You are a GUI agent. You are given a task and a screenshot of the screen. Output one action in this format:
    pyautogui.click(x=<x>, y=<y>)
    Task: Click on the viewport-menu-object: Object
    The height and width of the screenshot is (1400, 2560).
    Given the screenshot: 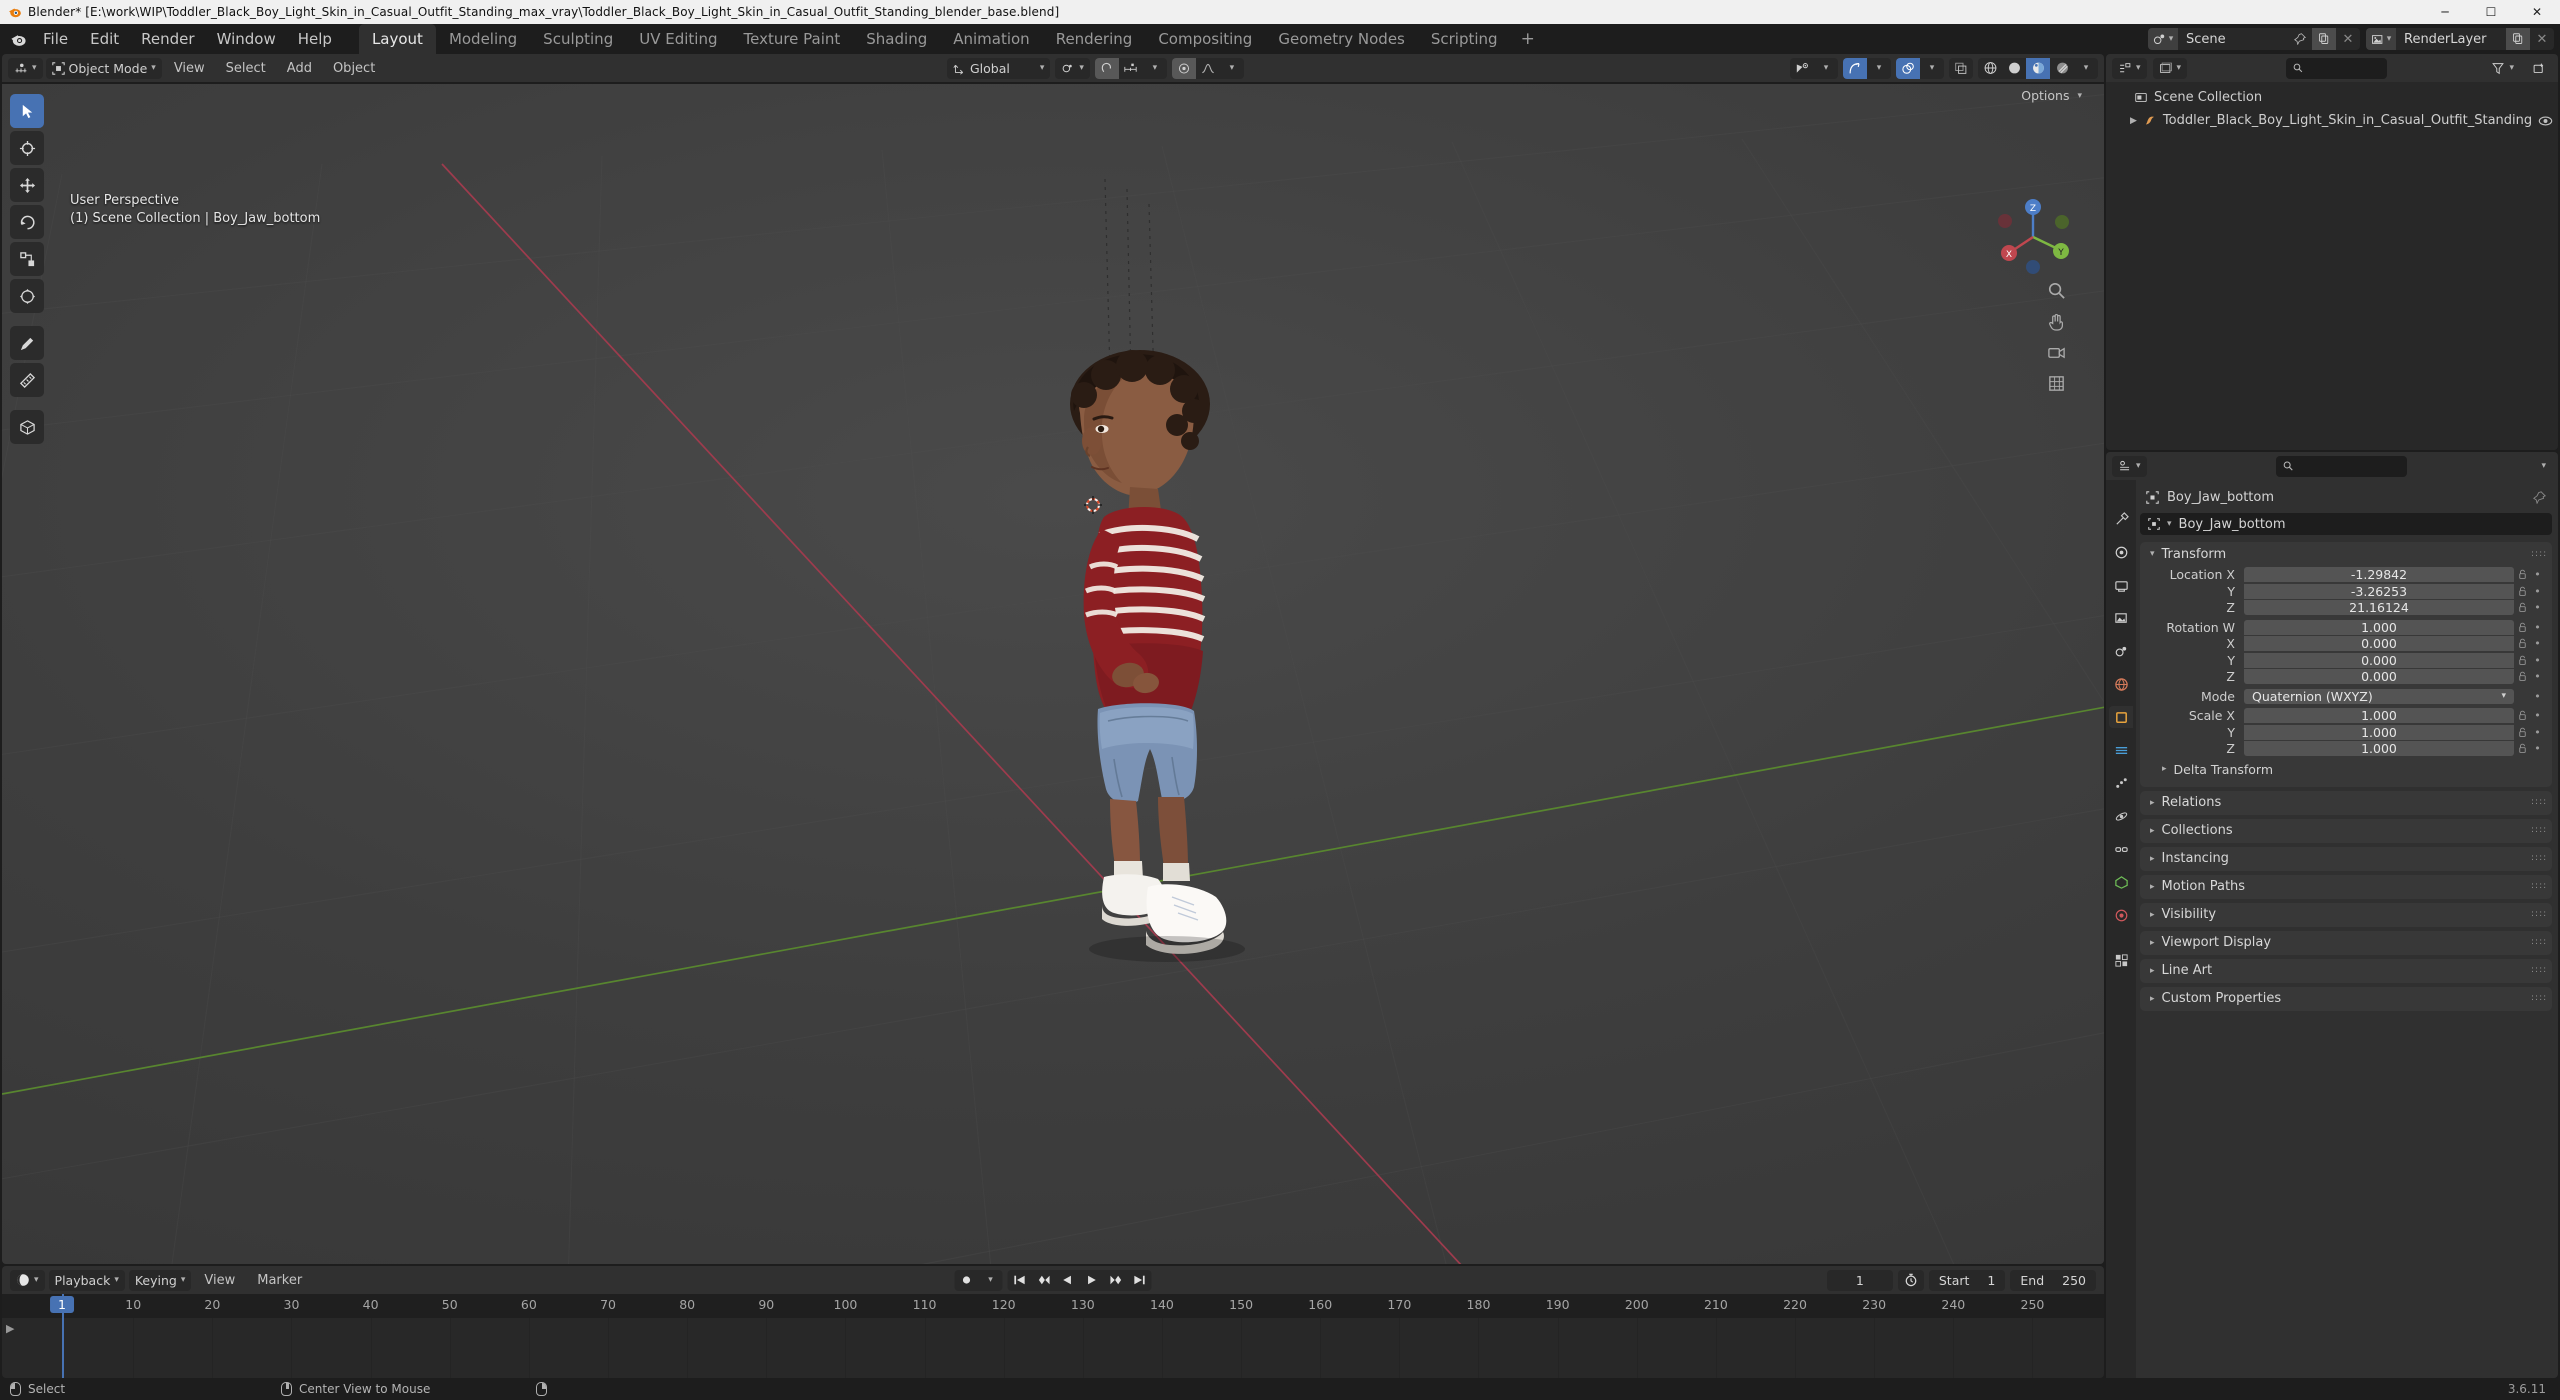 What is the action you would take?
    pyautogui.click(x=354, y=68)
    